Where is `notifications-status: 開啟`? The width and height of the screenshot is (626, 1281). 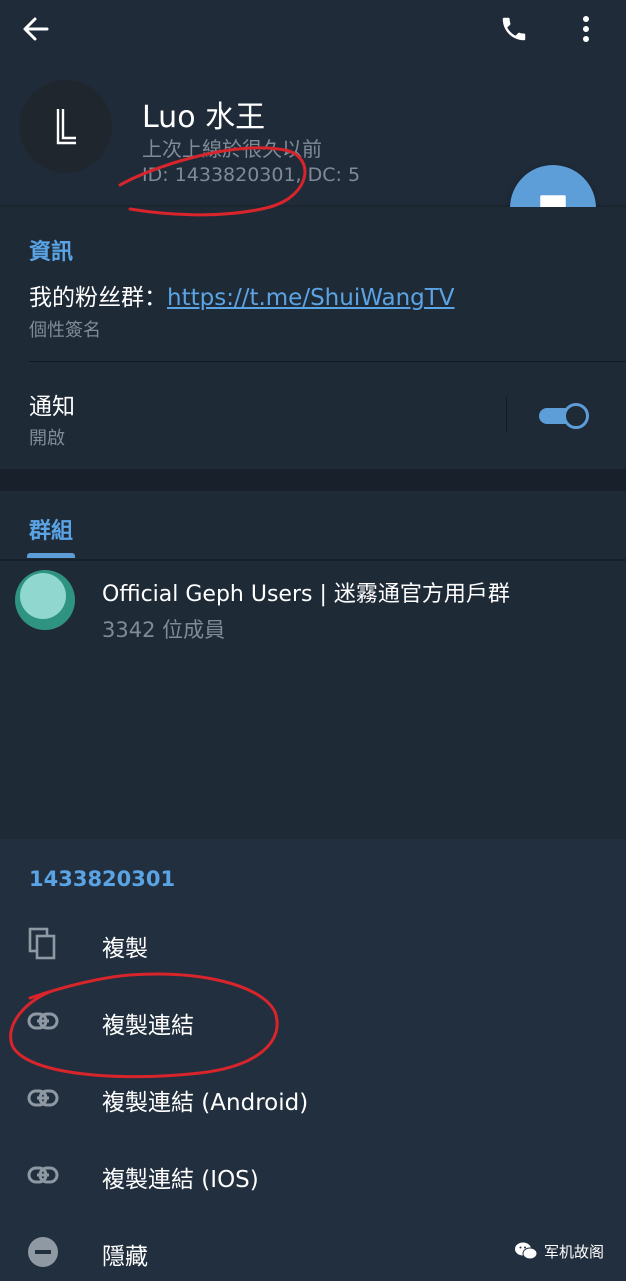 notifications-status: 開啟 is located at coordinates (47, 438).